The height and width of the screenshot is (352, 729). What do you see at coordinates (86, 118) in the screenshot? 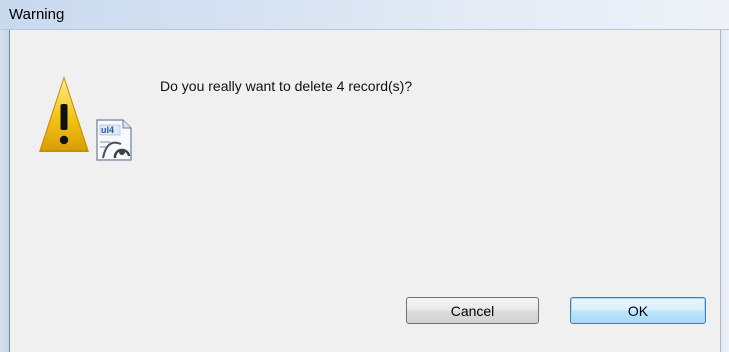
I see `warning-icon: ul4` at bounding box center [86, 118].